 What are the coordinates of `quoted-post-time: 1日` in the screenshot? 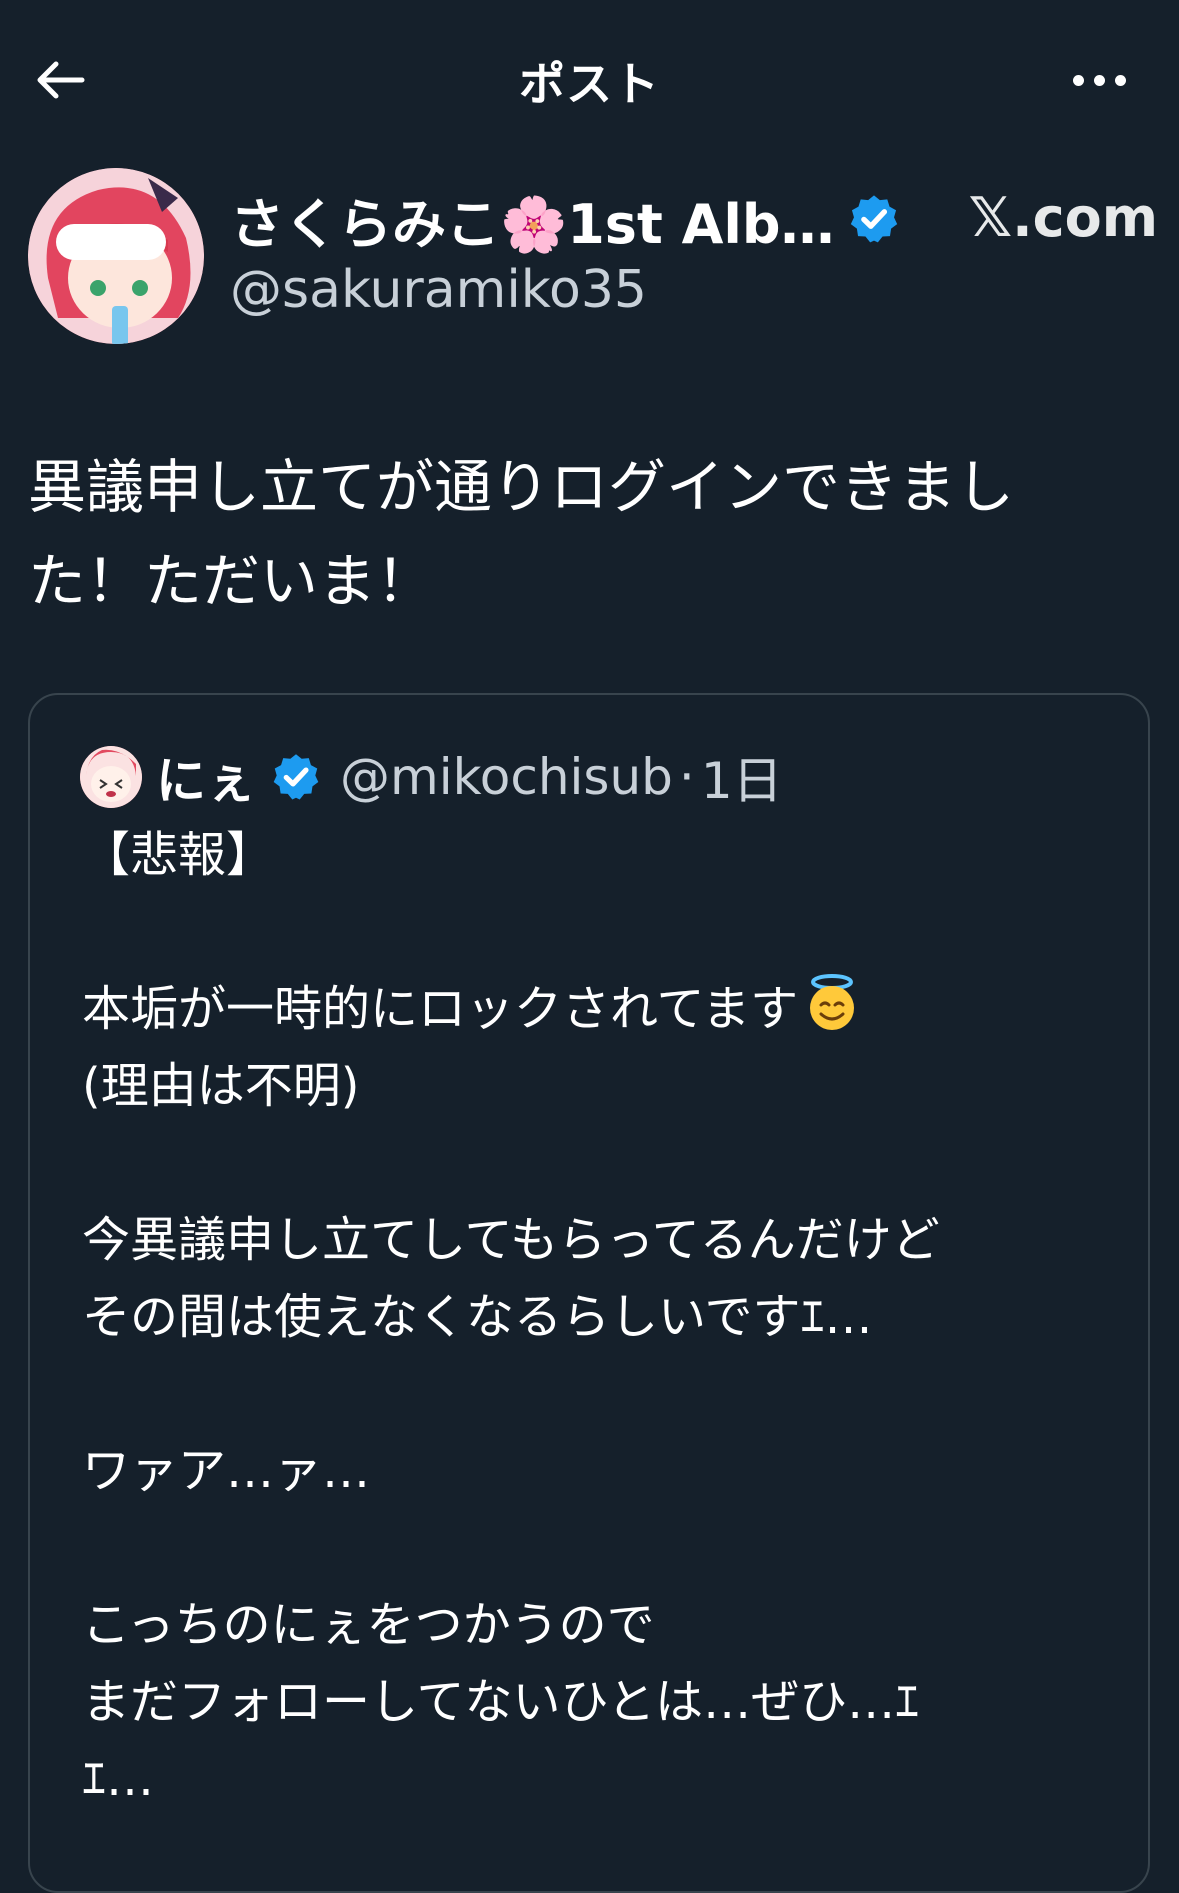 It's located at (742, 777).